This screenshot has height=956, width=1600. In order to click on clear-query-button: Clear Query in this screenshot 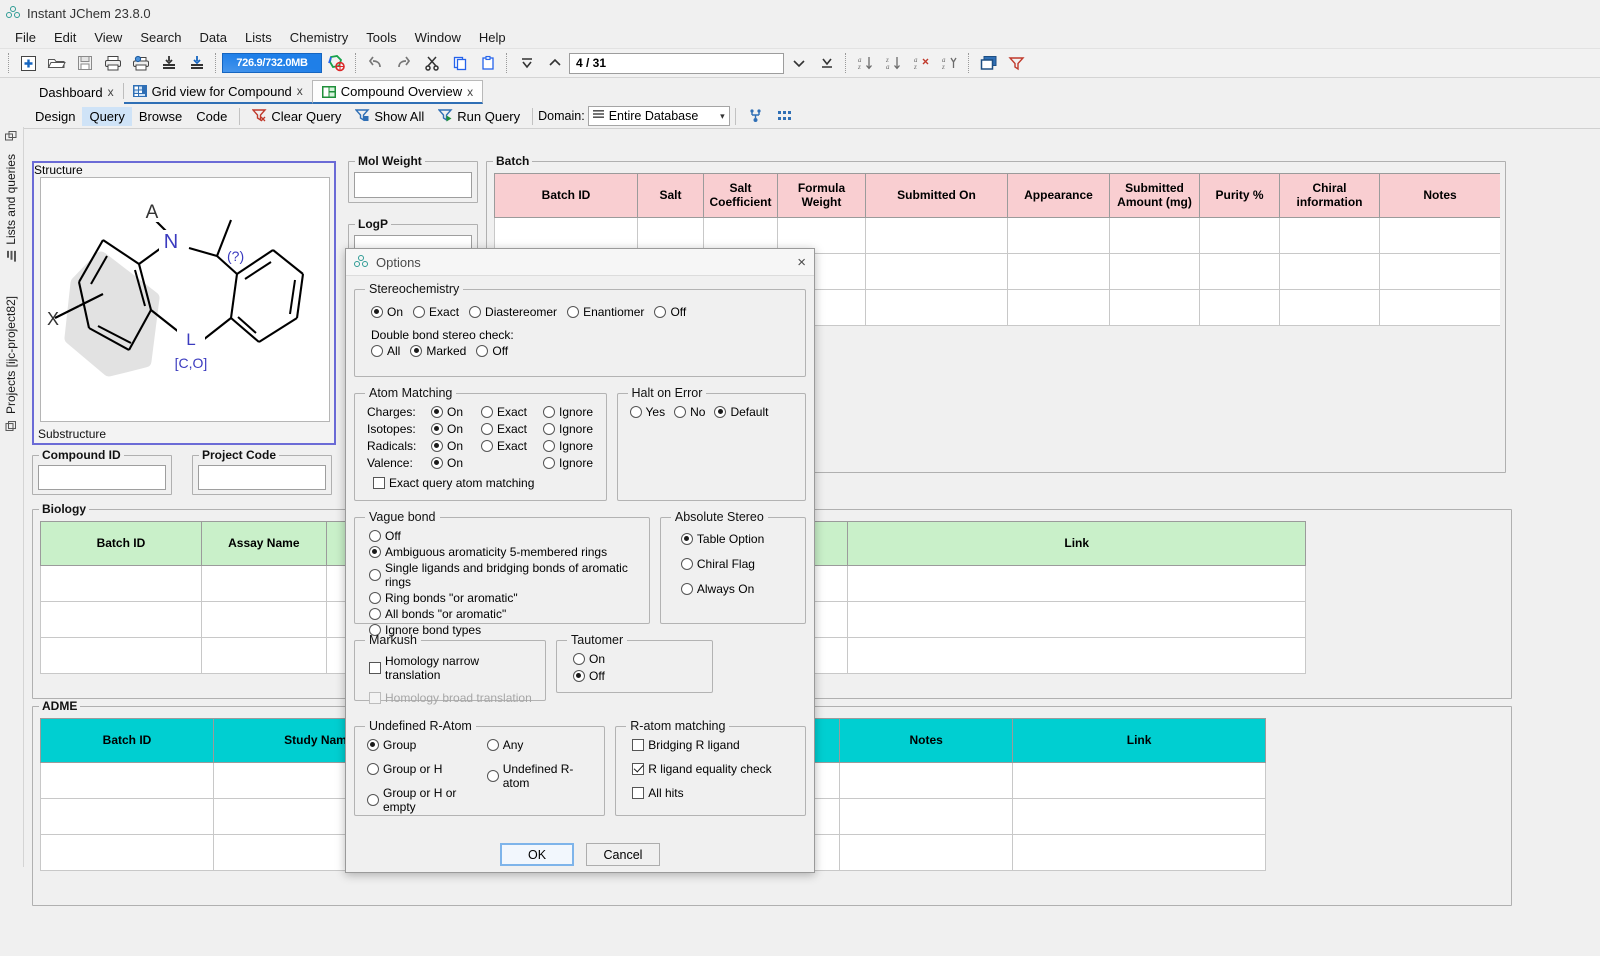, I will do `click(296, 116)`.